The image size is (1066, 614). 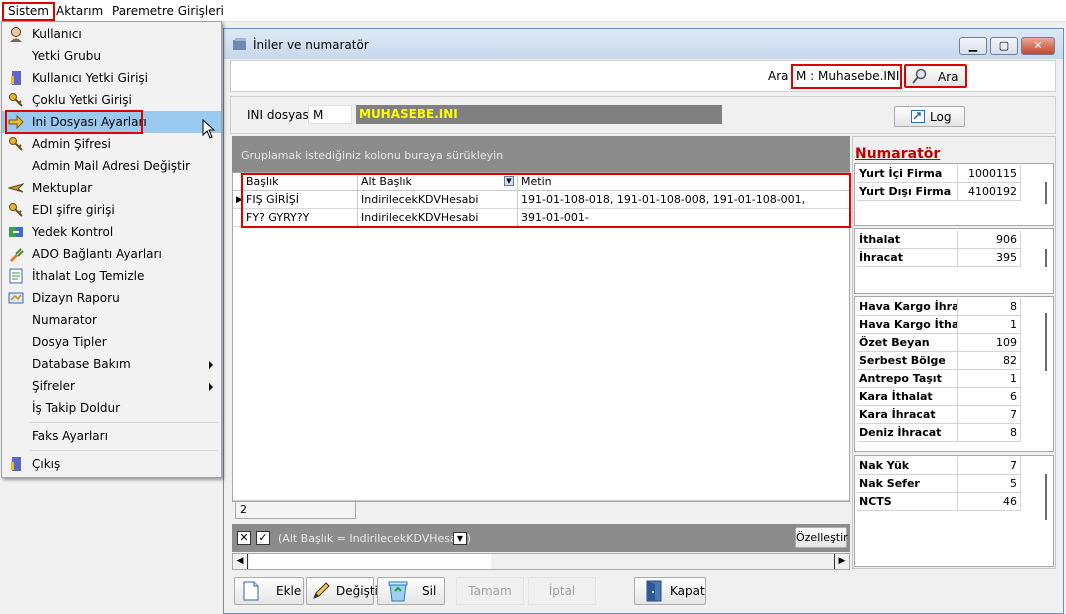 What do you see at coordinates (240, 561) in the screenshot?
I see `scroll-left-icon: ◀` at bounding box center [240, 561].